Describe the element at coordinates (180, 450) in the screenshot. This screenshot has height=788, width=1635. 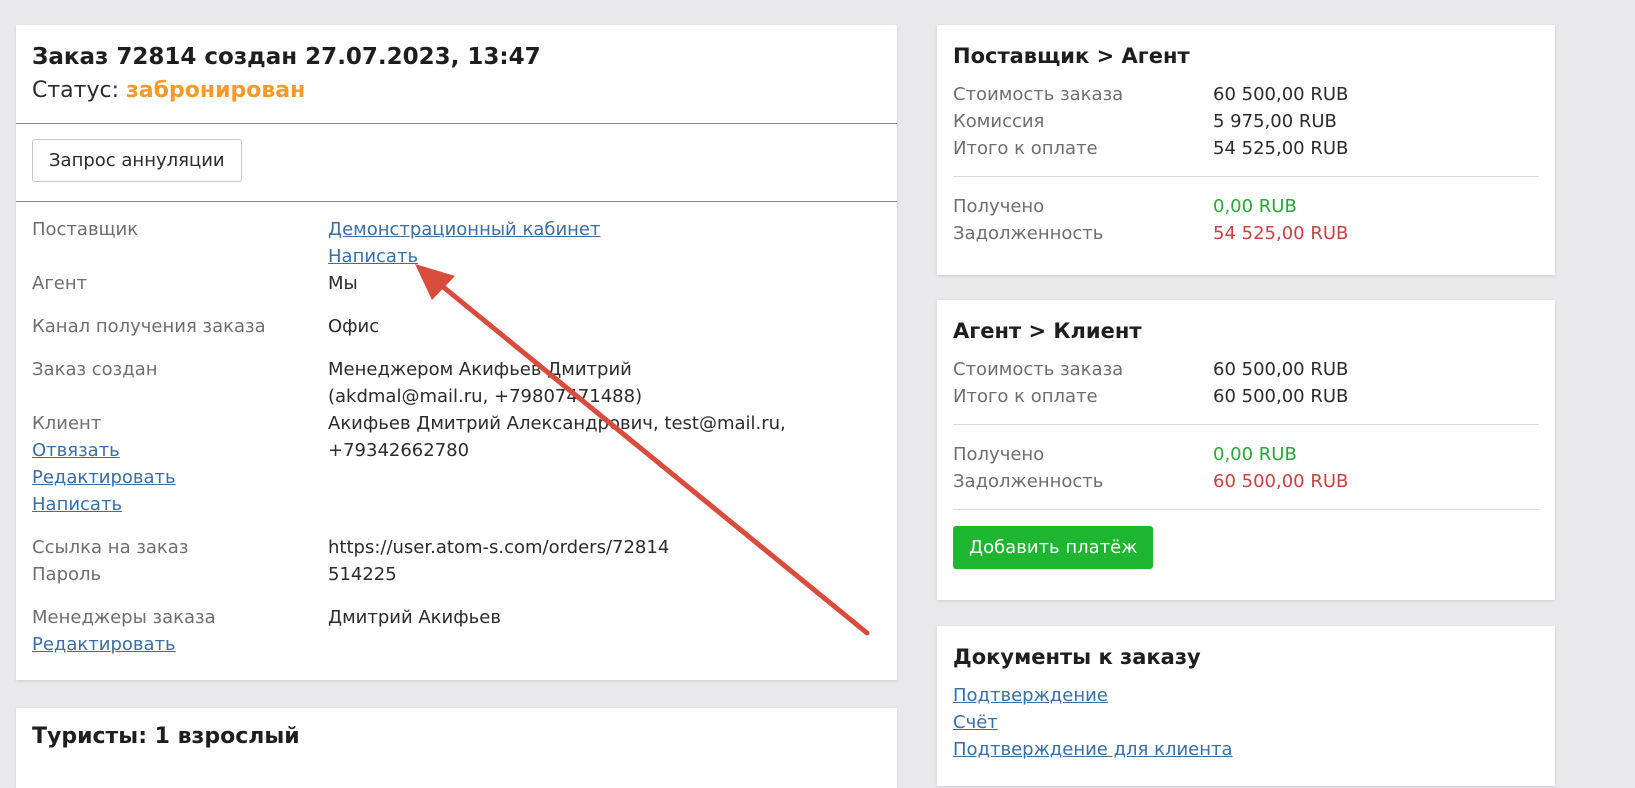
I see `client-unlink-link: Отвязать` at that location.